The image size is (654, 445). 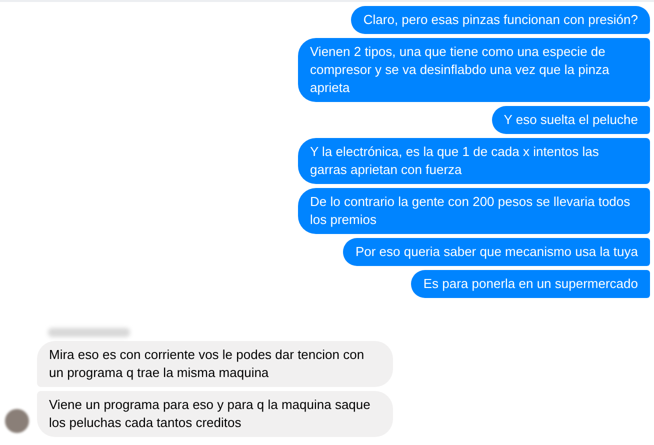 What do you see at coordinates (500, 20) in the screenshot?
I see `message-bubble: Claro, pero esas pinzas funcionan con presión?` at bounding box center [500, 20].